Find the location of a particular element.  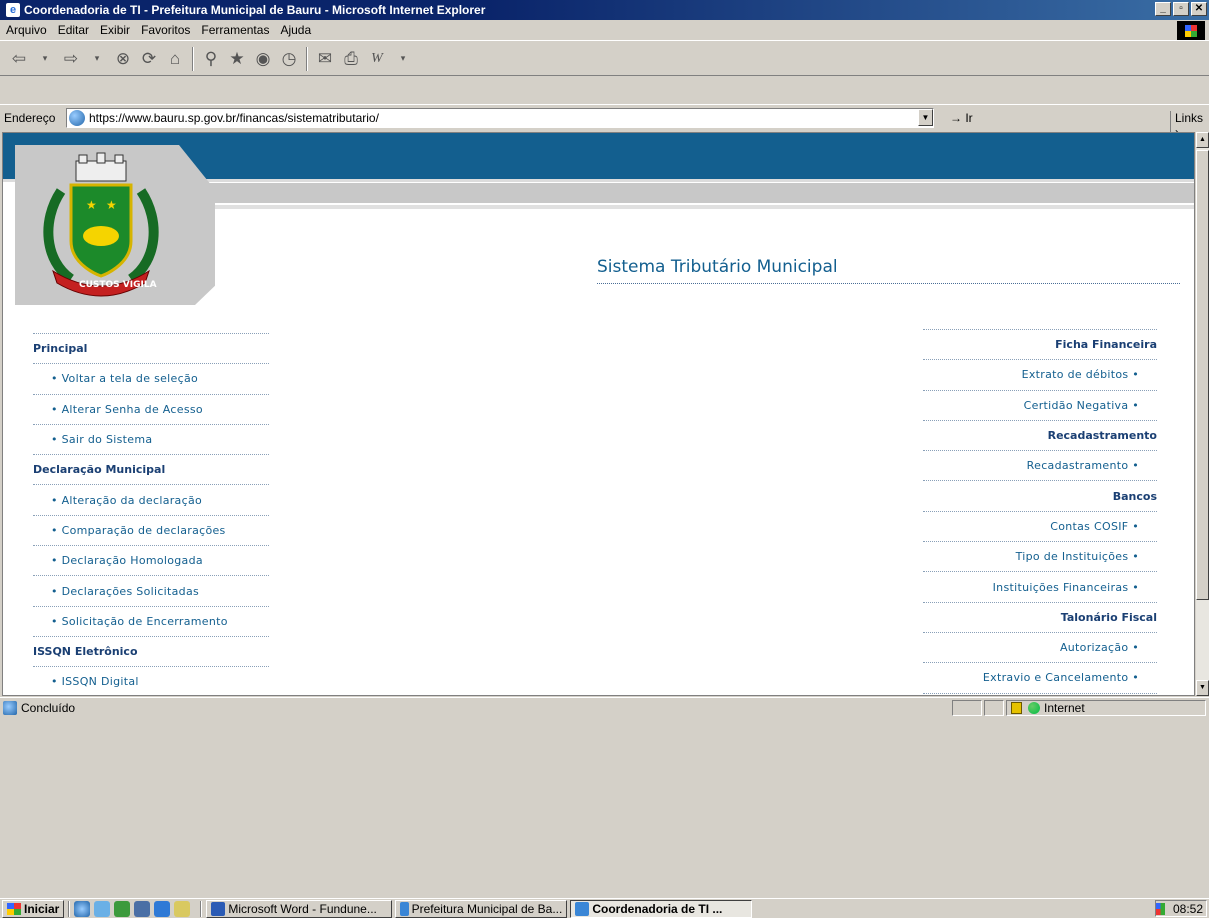

refresh-icon: ⟳ is located at coordinates (149, 59).